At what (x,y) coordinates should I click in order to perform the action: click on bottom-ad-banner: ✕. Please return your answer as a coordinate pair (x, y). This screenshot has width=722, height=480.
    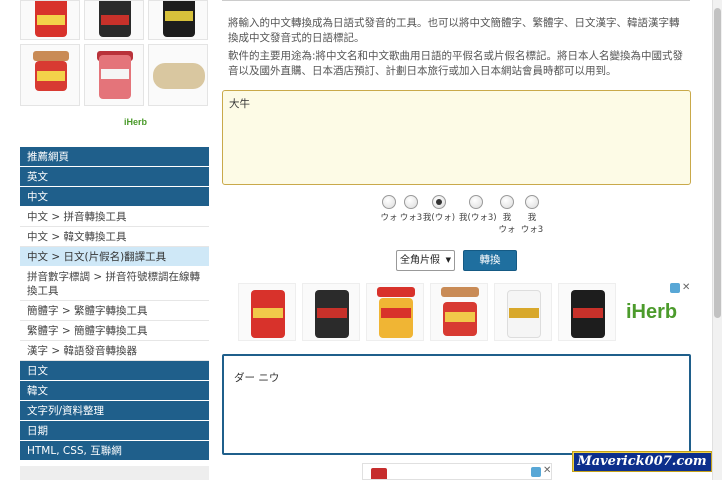
    Looking at the image, I should click on (457, 471).